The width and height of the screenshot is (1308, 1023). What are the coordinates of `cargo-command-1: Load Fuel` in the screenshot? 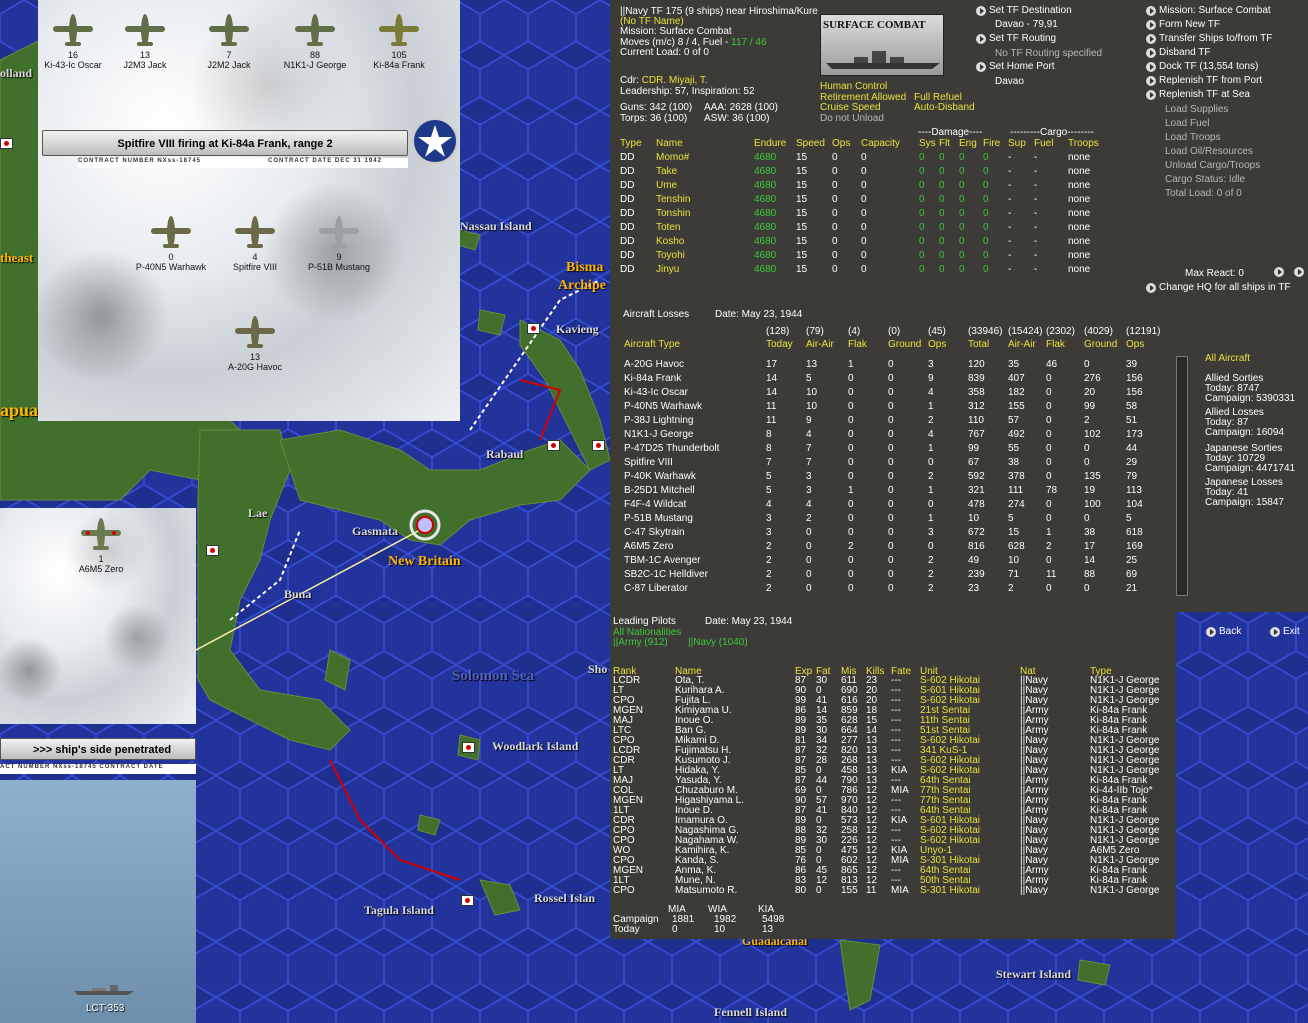 It's located at (1187, 123).